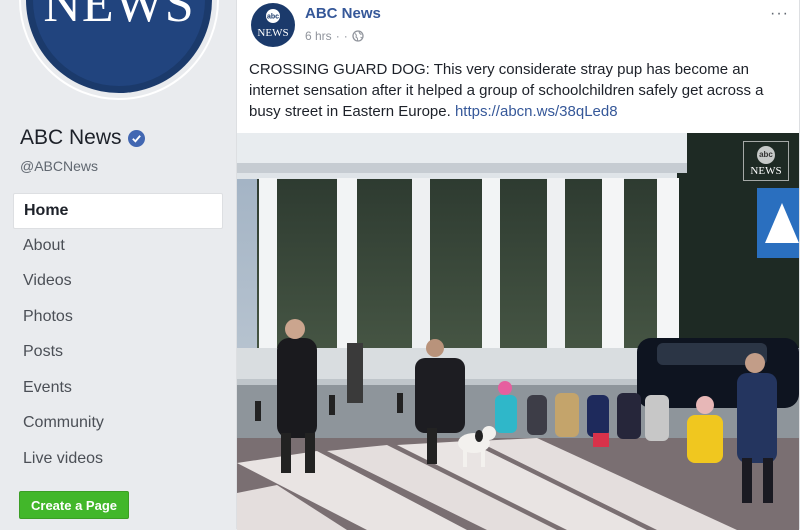 The height and width of the screenshot is (530, 800). I want to click on nav-item-home: Home, so click(118, 211).